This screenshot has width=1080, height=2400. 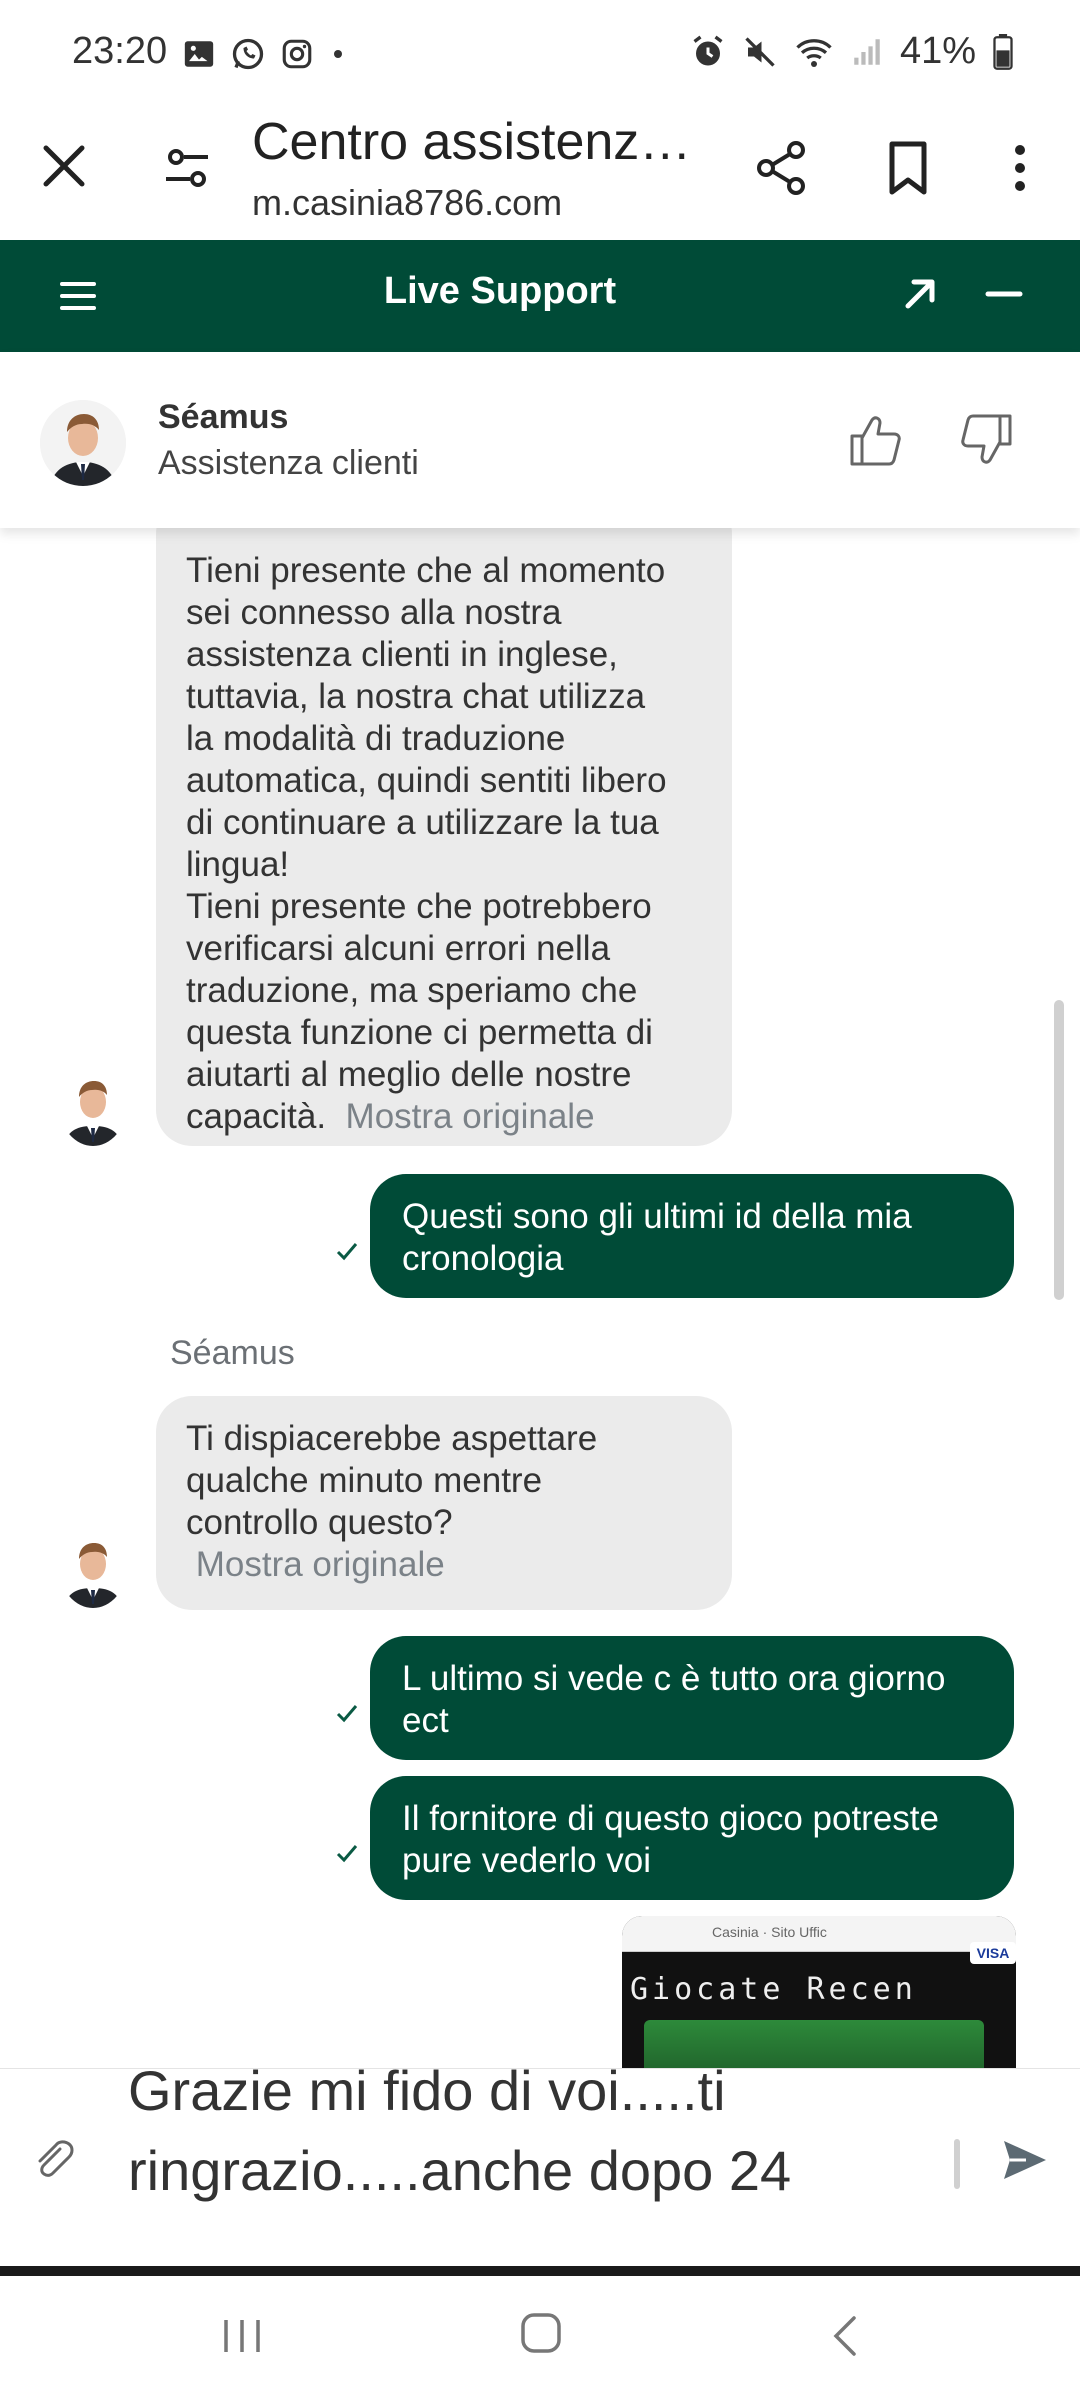 What do you see at coordinates (427, 2095) in the screenshot?
I see `message-input-line: Grazie mi fido di voi.....ti` at bounding box center [427, 2095].